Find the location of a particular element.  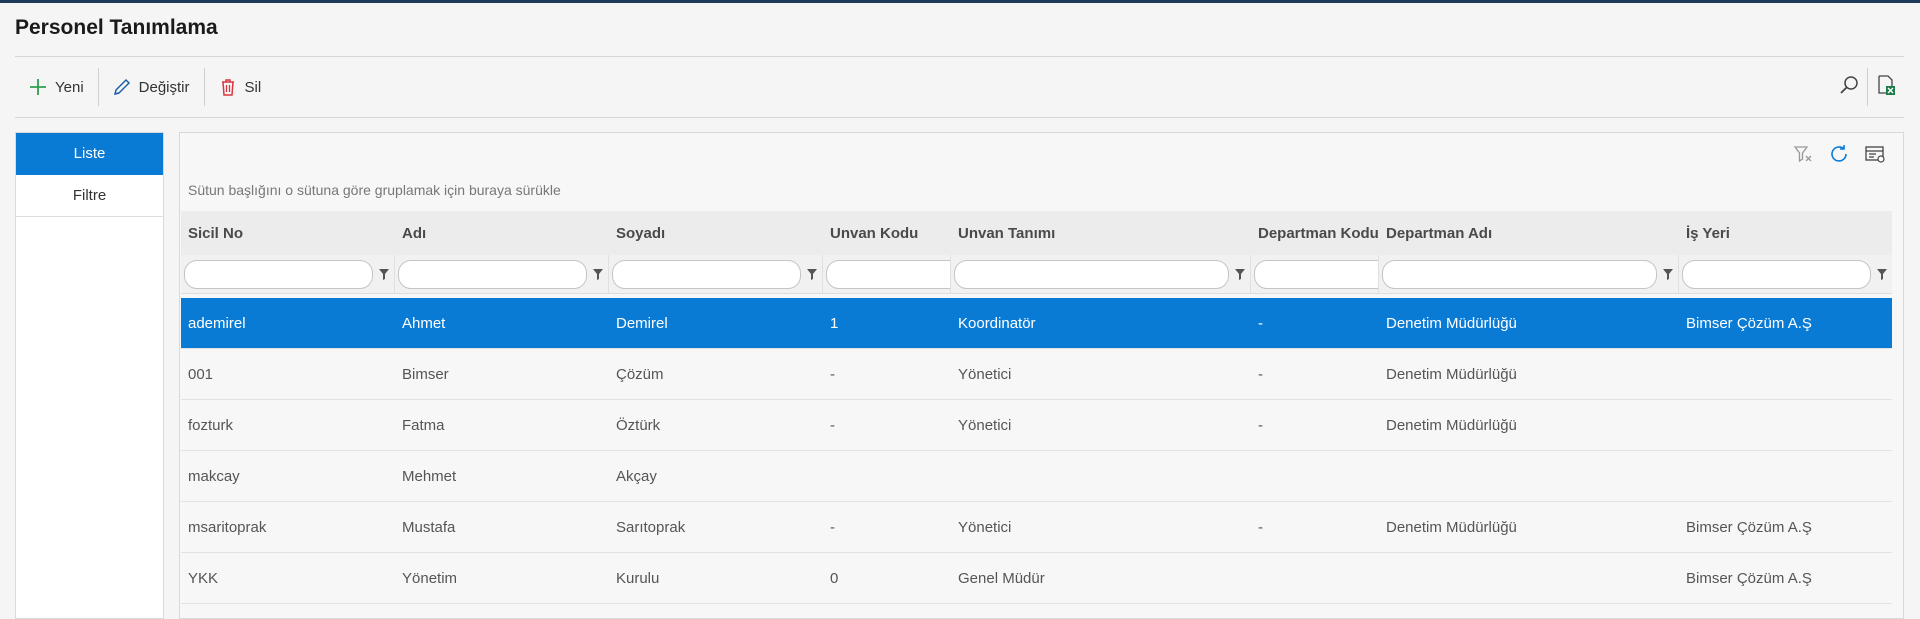

table-cell: ademirel is located at coordinates (217, 323).